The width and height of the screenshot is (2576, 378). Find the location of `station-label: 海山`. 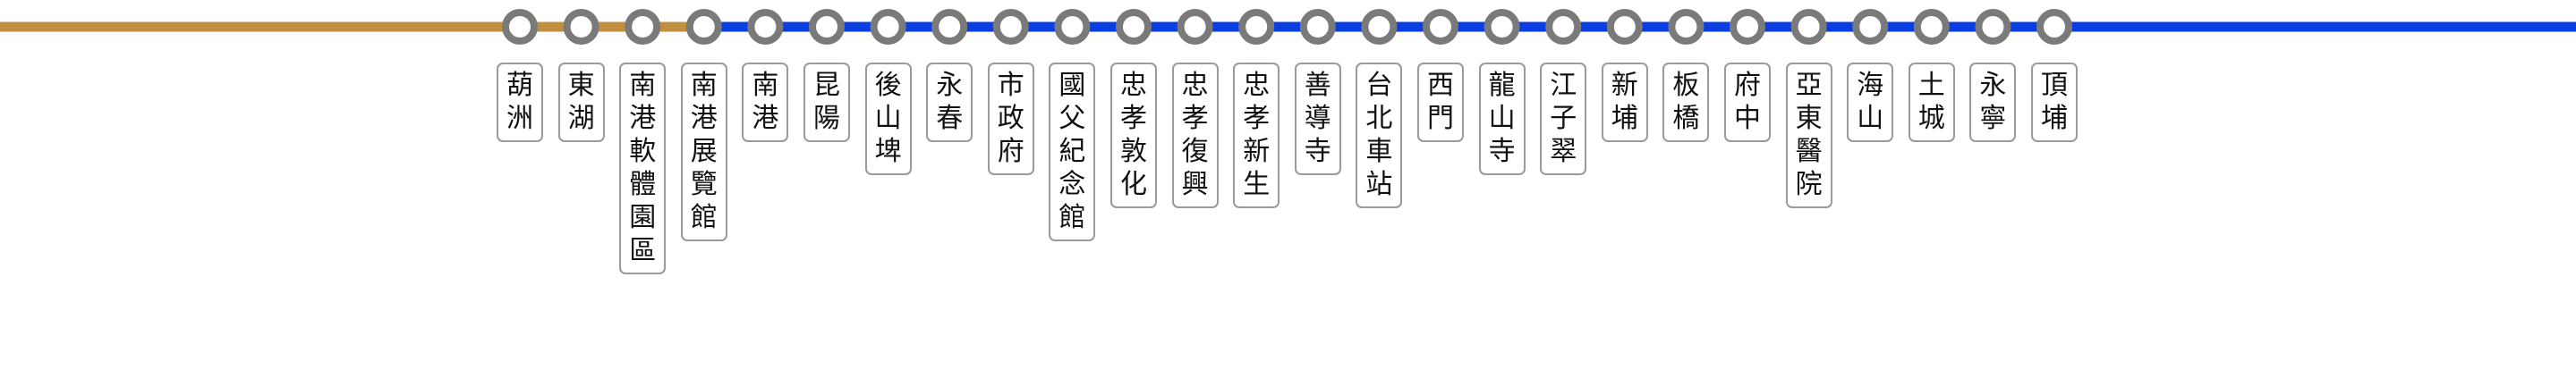

station-label: 海山 is located at coordinates (1870, 102).